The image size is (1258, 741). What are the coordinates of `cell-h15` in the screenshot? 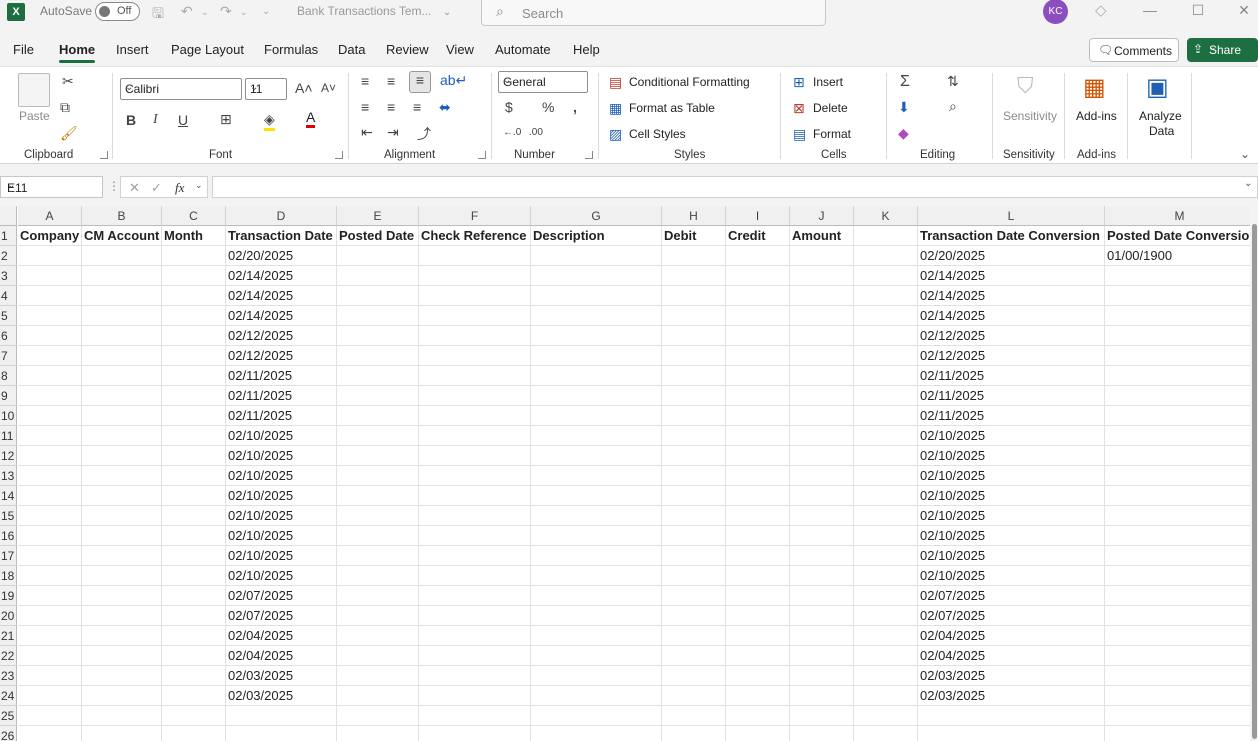 It's located at (694, 516).